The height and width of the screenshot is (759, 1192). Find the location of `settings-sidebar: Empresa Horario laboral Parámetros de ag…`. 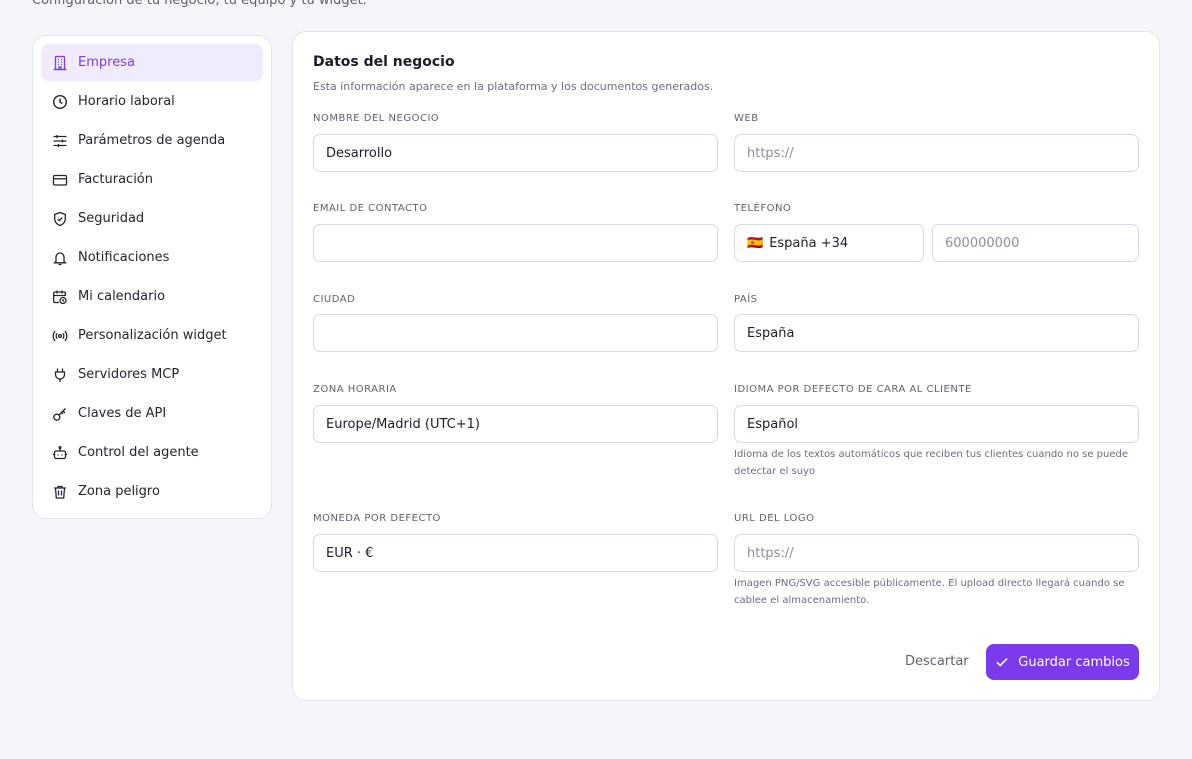

settings-sidebar: Empresa Horario laboral Parámetros de ag… is located at coordinates (152, 277).